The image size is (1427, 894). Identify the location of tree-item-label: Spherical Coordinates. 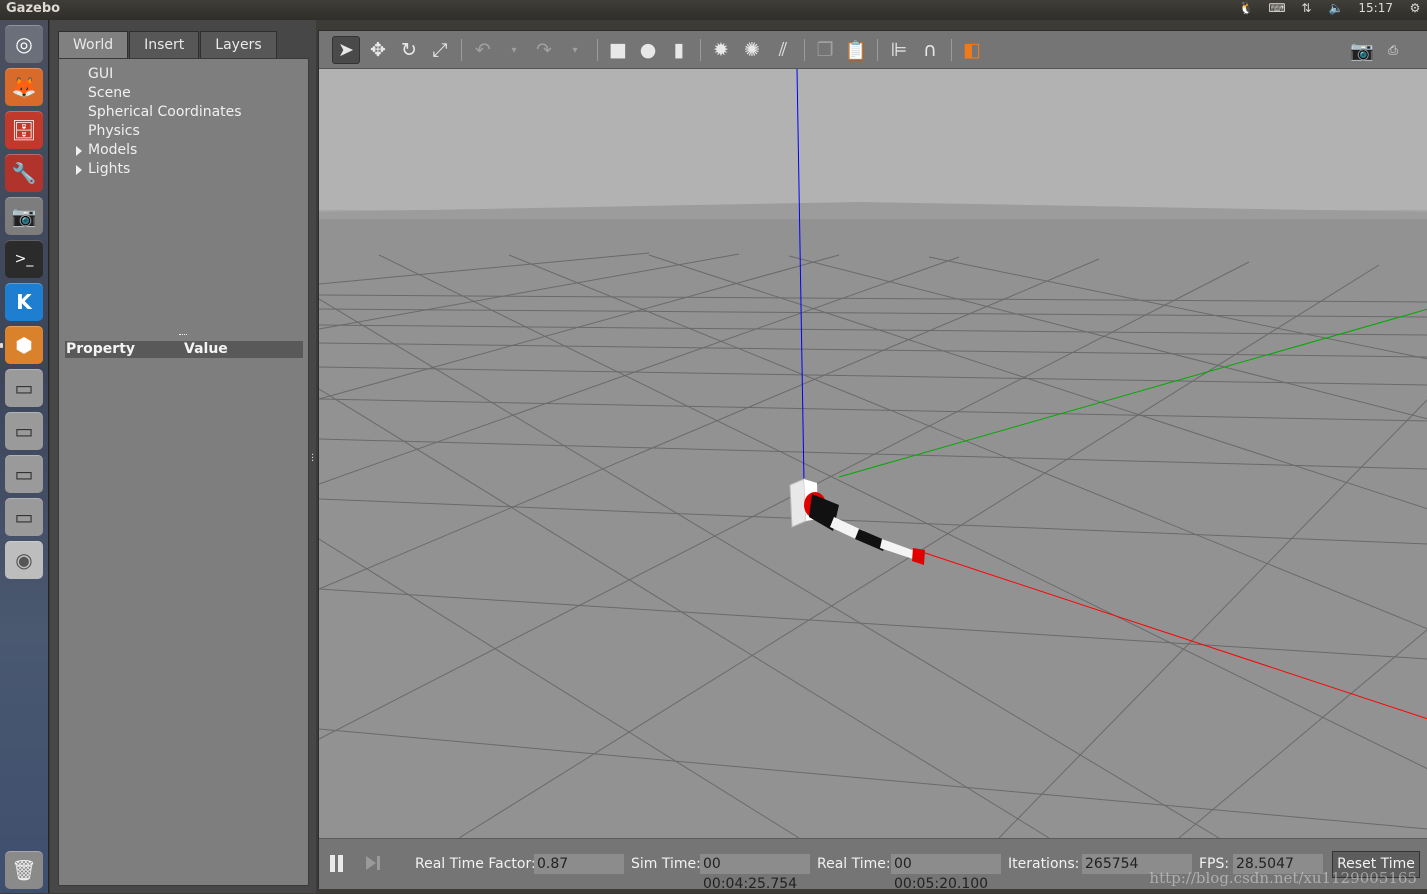
(165, 112).